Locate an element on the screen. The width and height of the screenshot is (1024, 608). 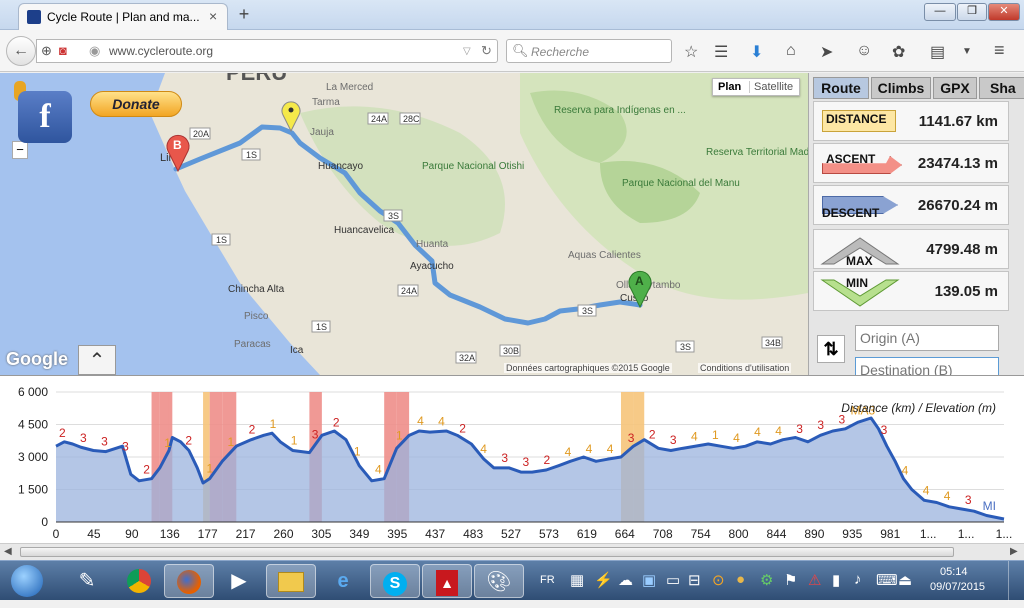
chevron-up-double-icon: ⌃ is located at coordinates (97, 360).